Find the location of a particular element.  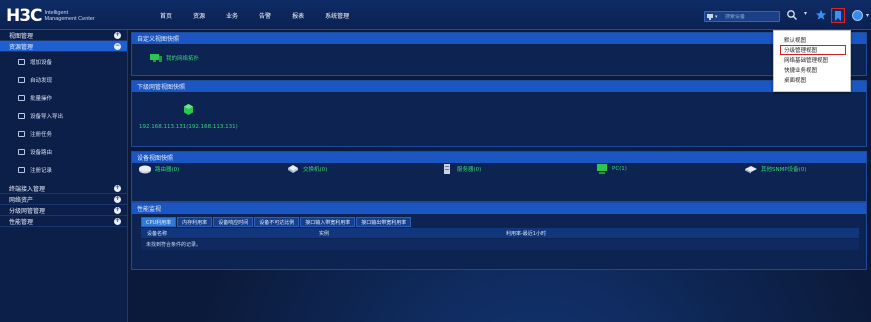

column-instance: 实例 is located at coordinates (324, 233).